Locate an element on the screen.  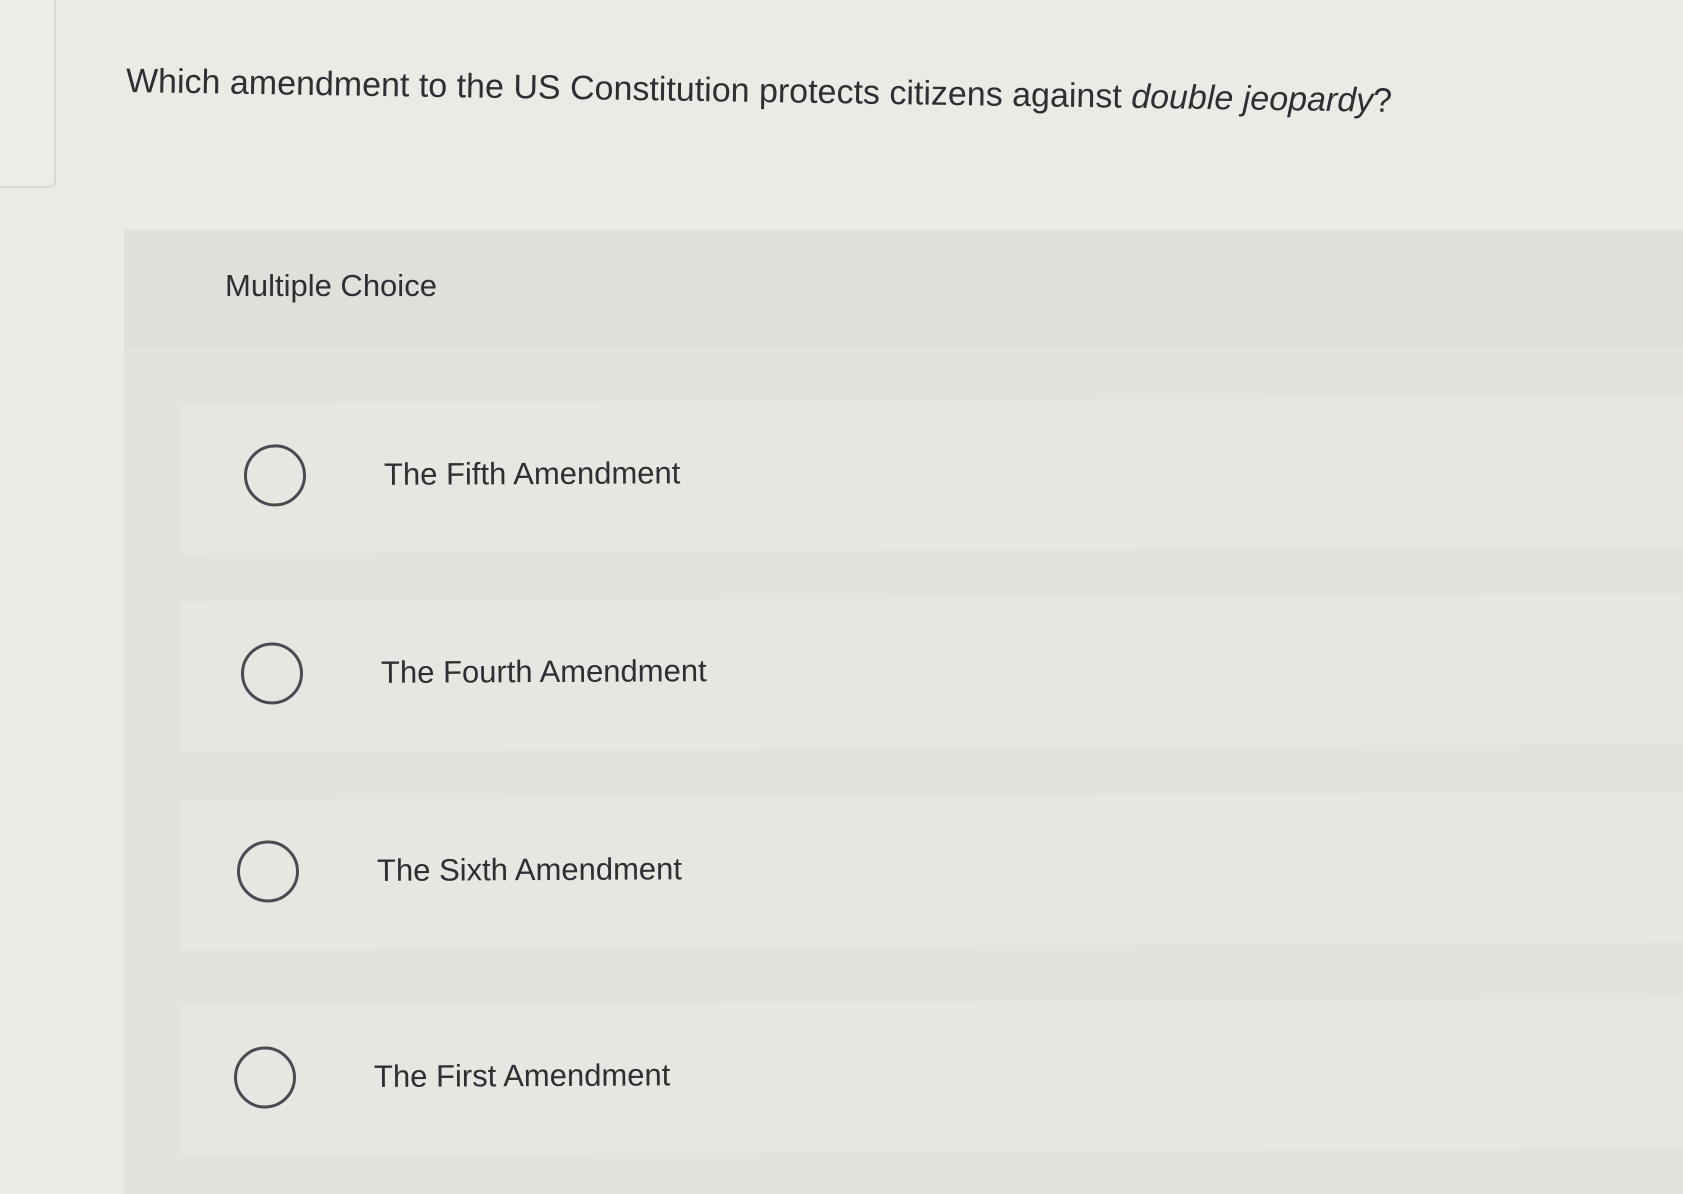
answer-option-1: The Fifth Amendment is located at coordinates (931, 475).